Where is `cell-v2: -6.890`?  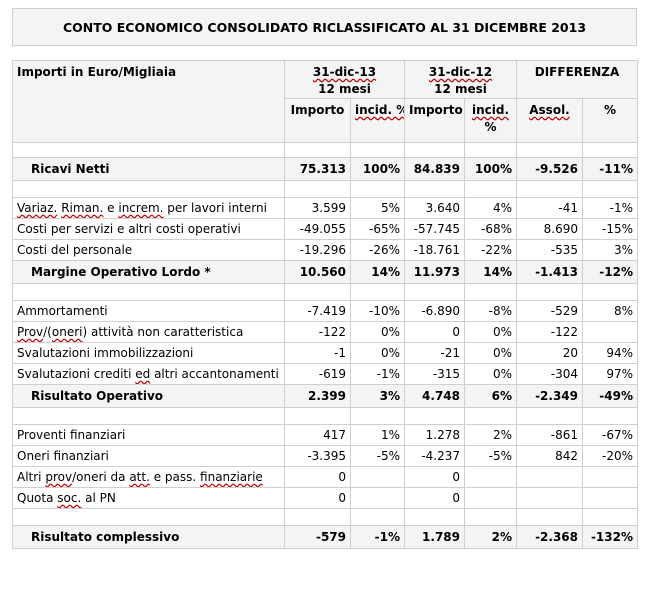
cell-v2: -6.890 is located at coordinates (434, 311).